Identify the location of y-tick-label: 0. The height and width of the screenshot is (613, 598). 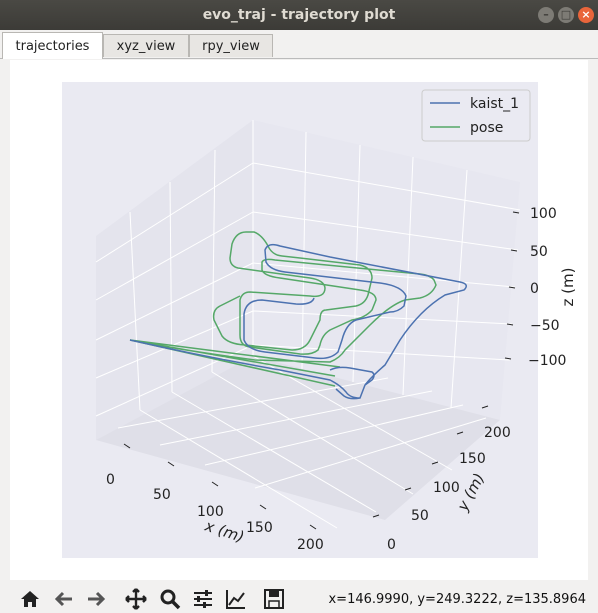
(391, 545).